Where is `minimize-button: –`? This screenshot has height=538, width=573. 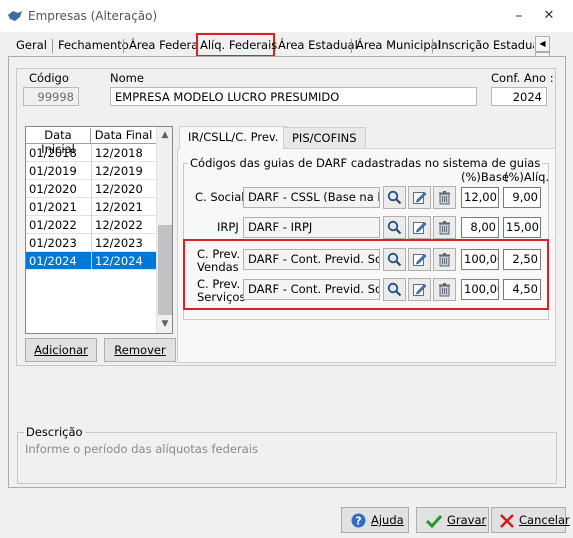
minimize-button: – is located at coordinates (519, 16).